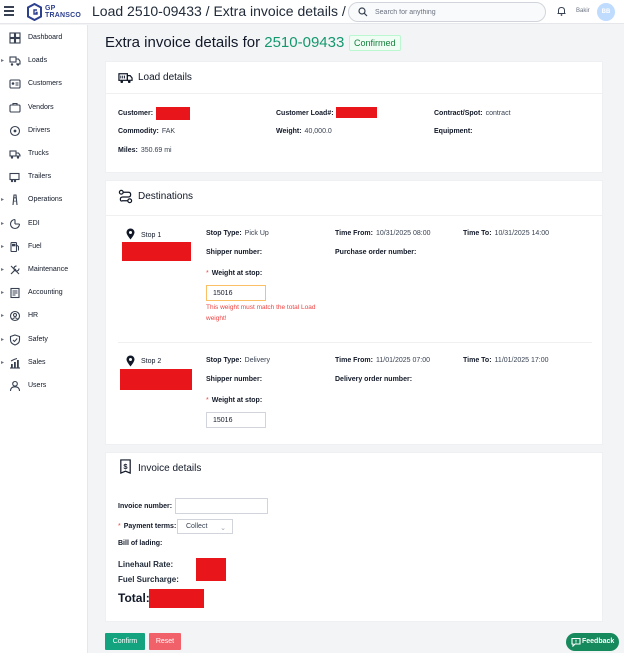 This screenshot has width=624, height=653. I want to click on sidebar-item-fuel: ▸ Fuel, so click(44, 247).